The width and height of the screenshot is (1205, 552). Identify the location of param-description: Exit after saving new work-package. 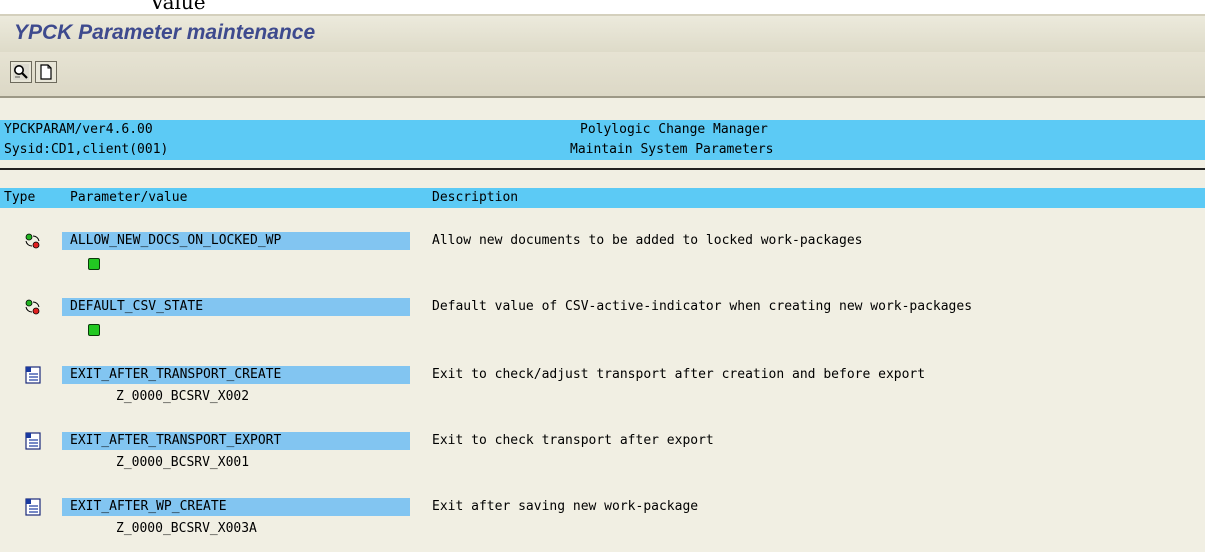
(565, 506).